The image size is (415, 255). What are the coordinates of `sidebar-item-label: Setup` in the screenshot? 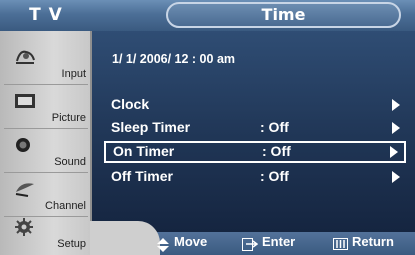 It's located at (71, 244).